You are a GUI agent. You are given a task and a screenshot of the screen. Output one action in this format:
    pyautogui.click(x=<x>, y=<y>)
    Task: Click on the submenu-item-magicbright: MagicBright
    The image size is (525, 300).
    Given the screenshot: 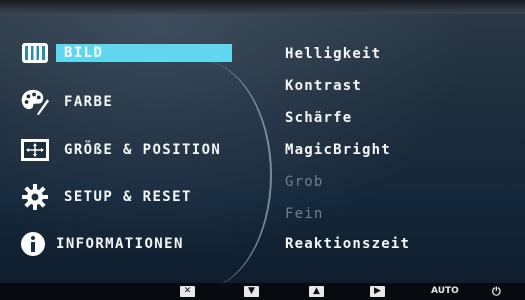 What is the action you would take?
    pyautogui.click(x=338, y=150)
    